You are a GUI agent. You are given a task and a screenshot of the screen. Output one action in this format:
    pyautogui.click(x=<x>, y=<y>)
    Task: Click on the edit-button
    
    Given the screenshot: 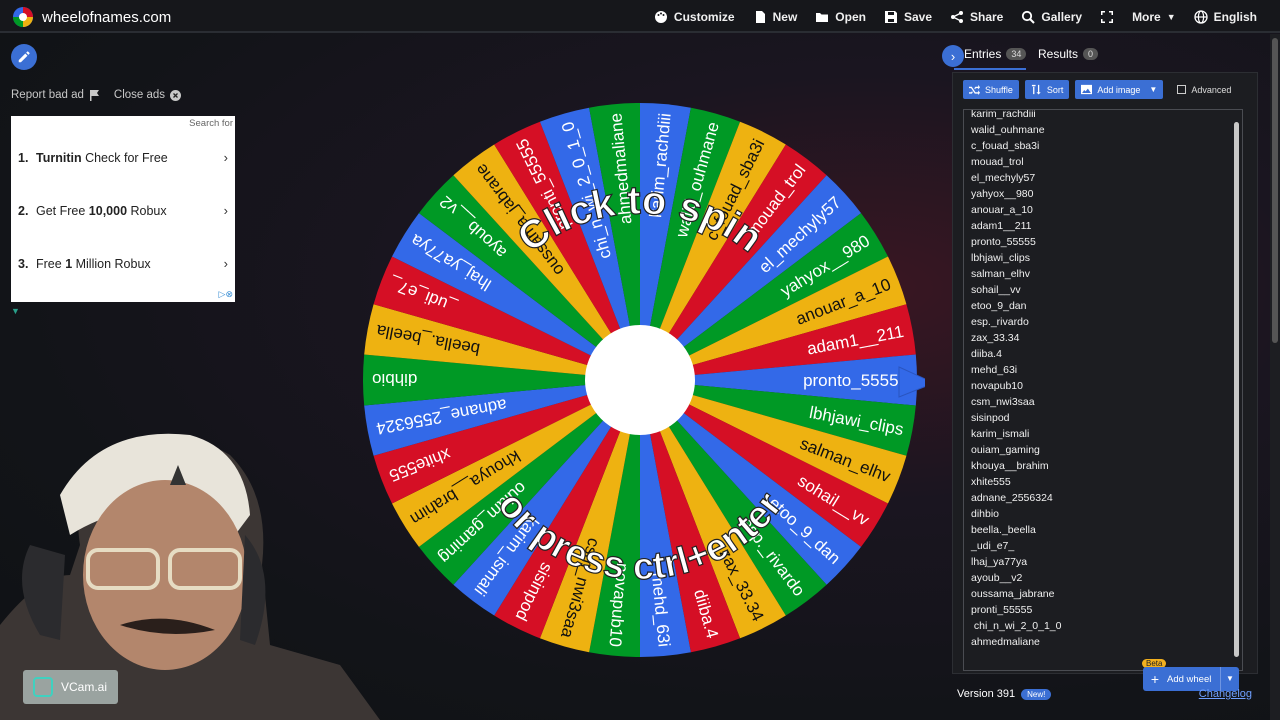 What is the action you would take?
    pyautogui.click(x=24, y=57)
    